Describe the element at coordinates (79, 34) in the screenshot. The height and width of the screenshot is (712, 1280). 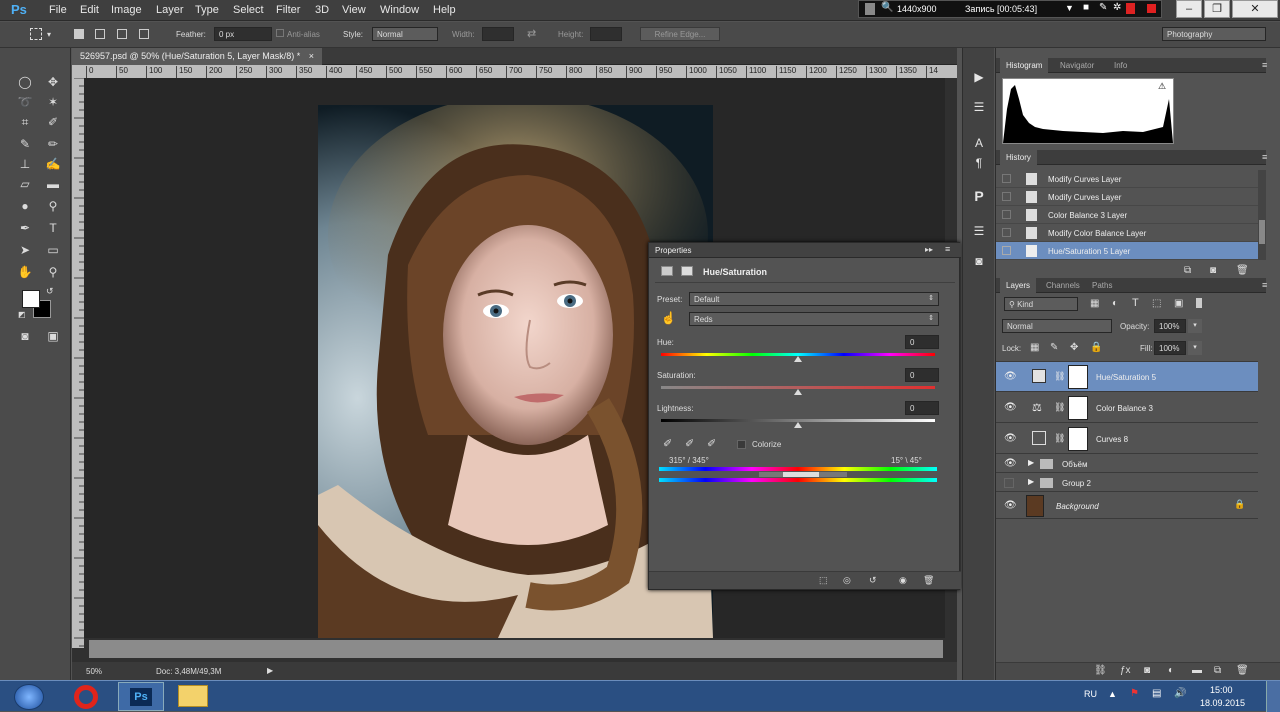
I see `new-selection-icon` at that location.